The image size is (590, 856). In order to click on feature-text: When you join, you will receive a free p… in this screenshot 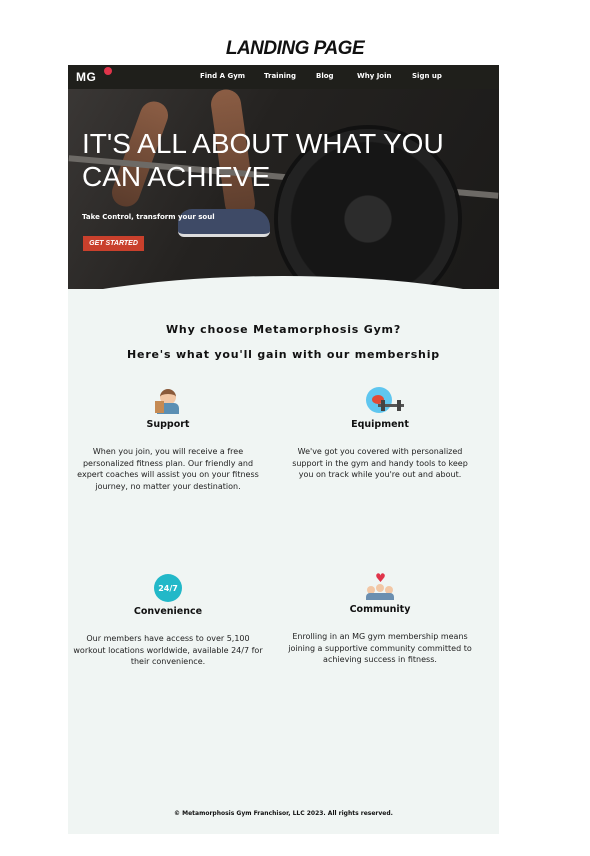, I will do `click(168, 469)`.